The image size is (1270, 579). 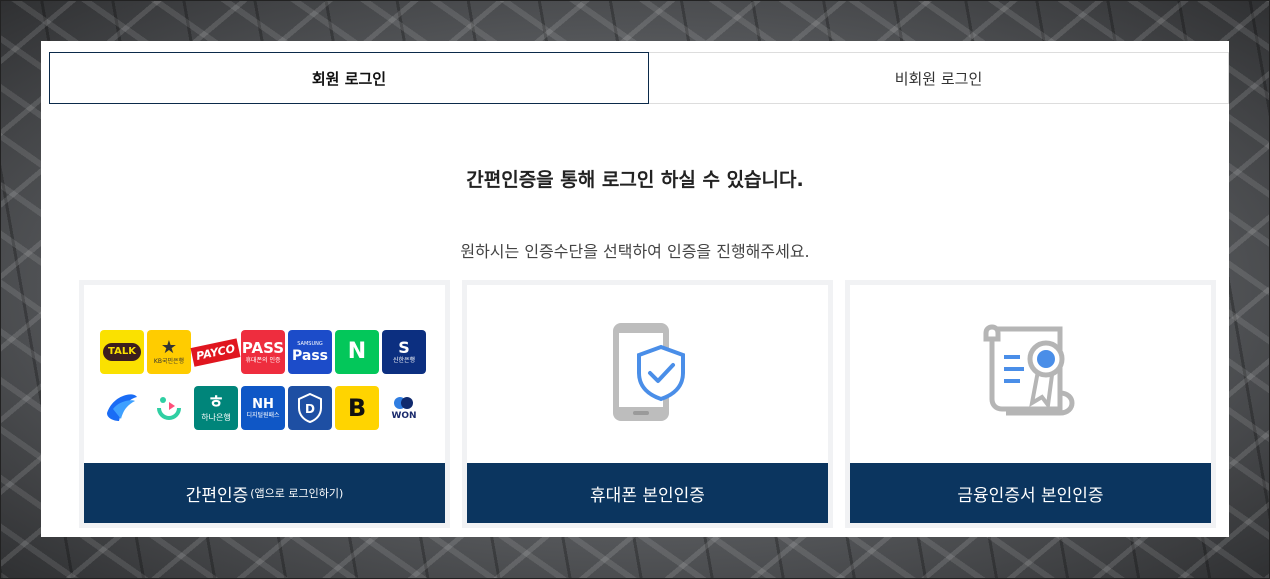 I want to click on naver-logo: N, so click(x=357, y=352).